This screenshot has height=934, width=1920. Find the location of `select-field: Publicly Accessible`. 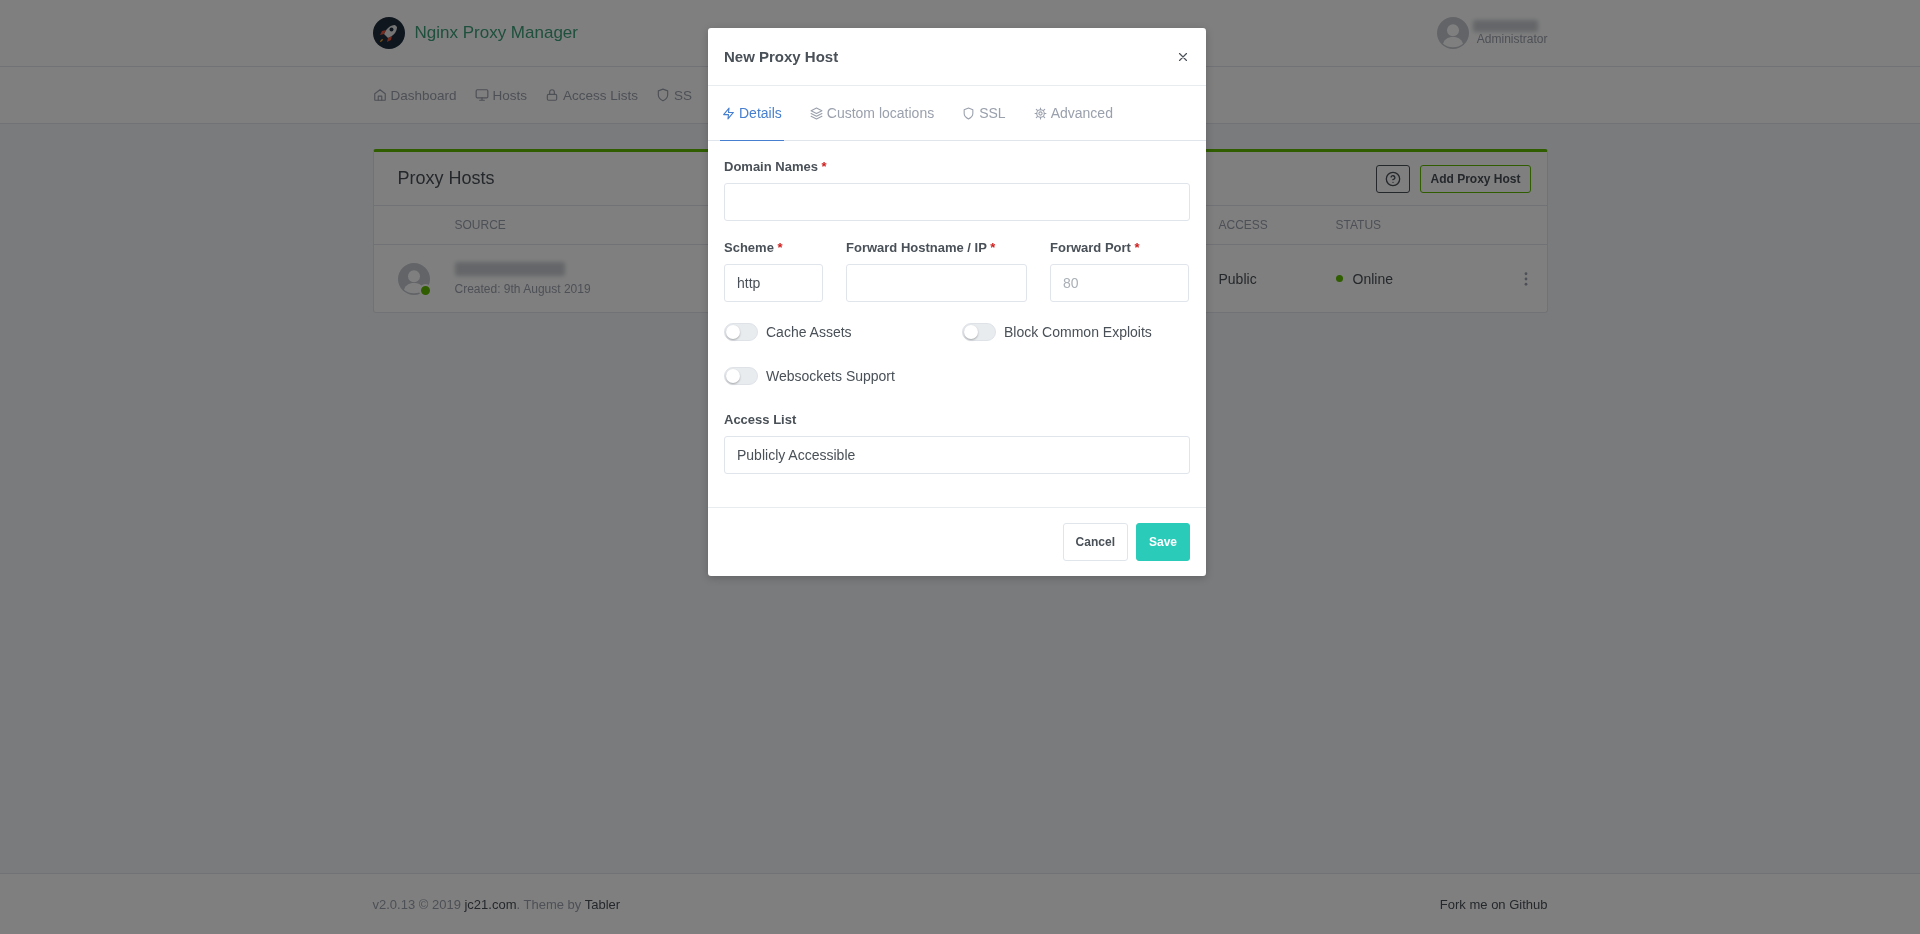

select-field: Publicly Accessible is located at coordinates (957, 455).